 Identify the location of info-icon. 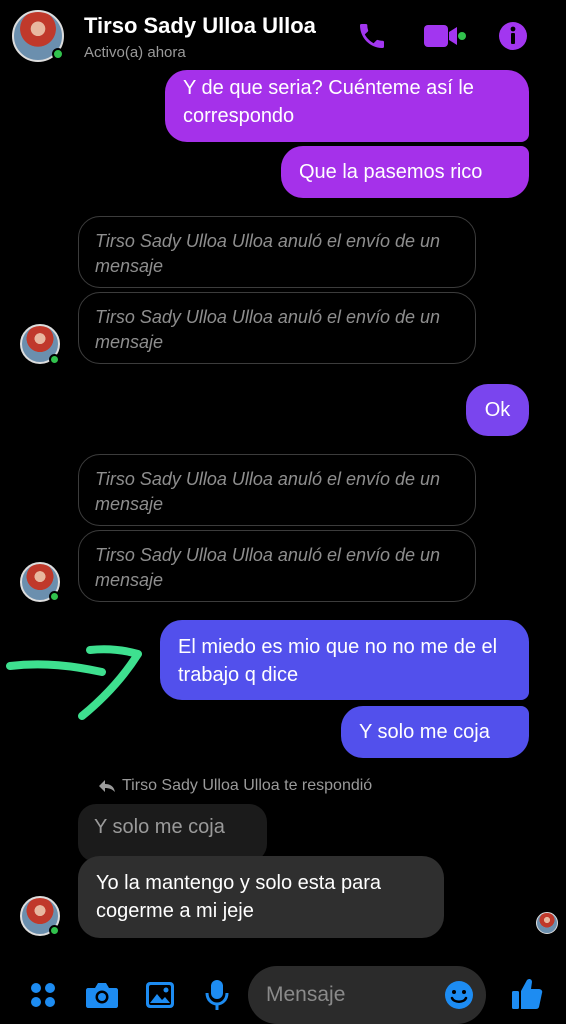
(513, 36).